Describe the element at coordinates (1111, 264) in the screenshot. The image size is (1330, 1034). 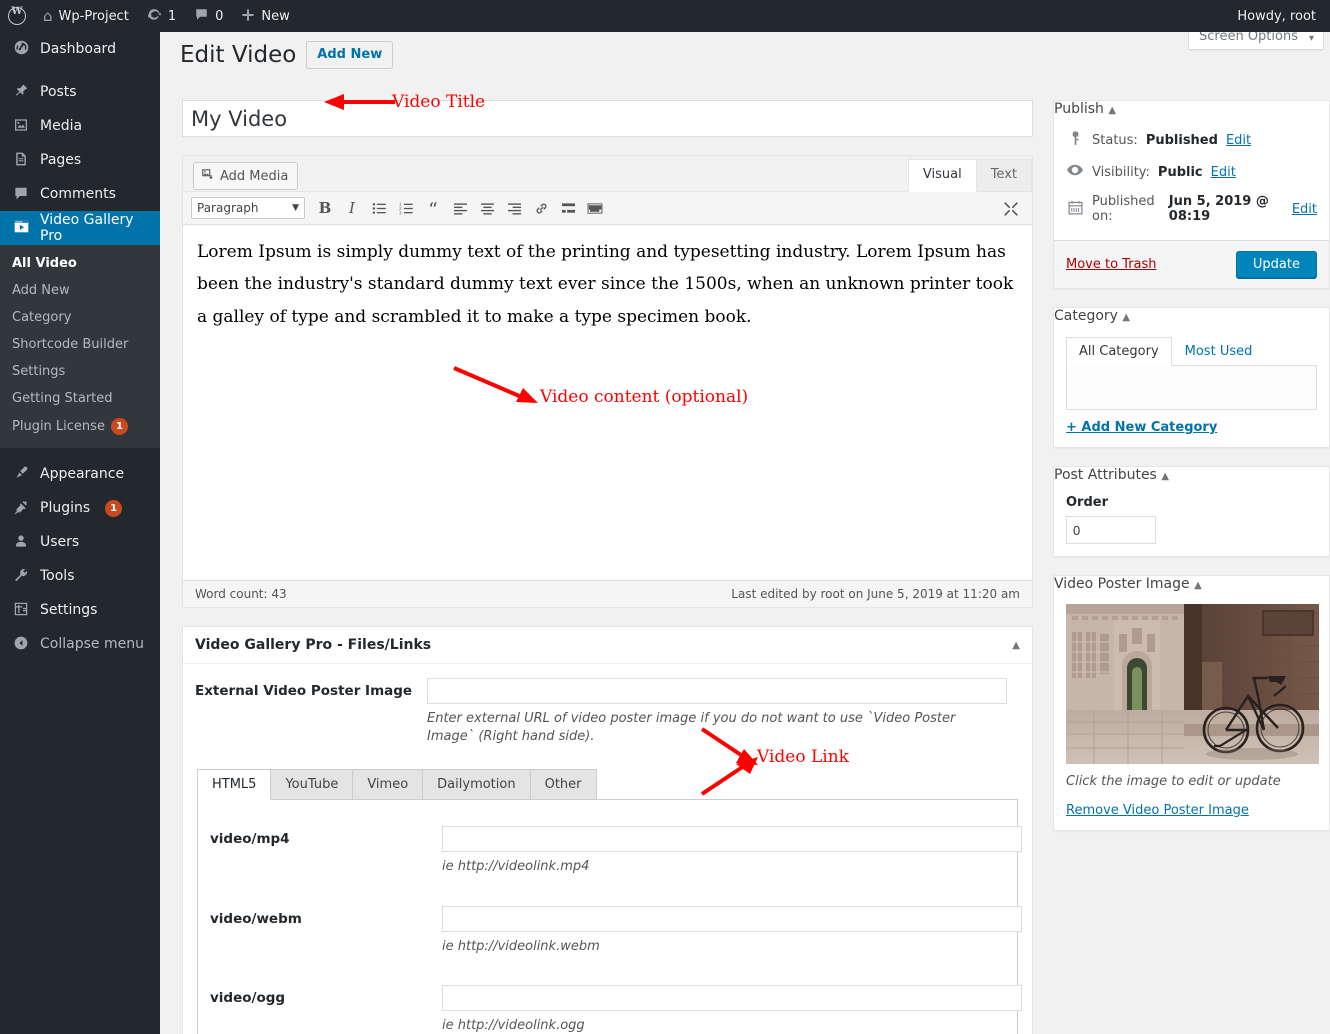
I see `move-to-trash-link: Move to Trash` at that location.